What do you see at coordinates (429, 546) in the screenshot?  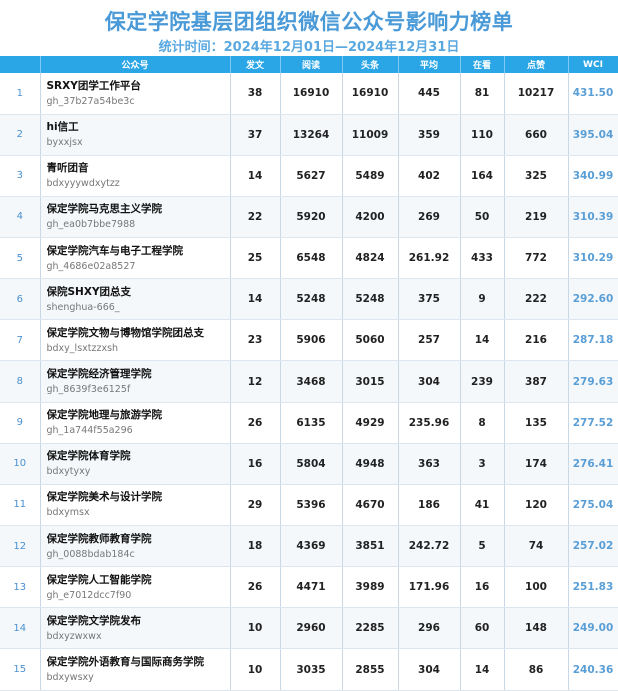 I see `average-cell: 242.72` at bounding box center [429, 546].